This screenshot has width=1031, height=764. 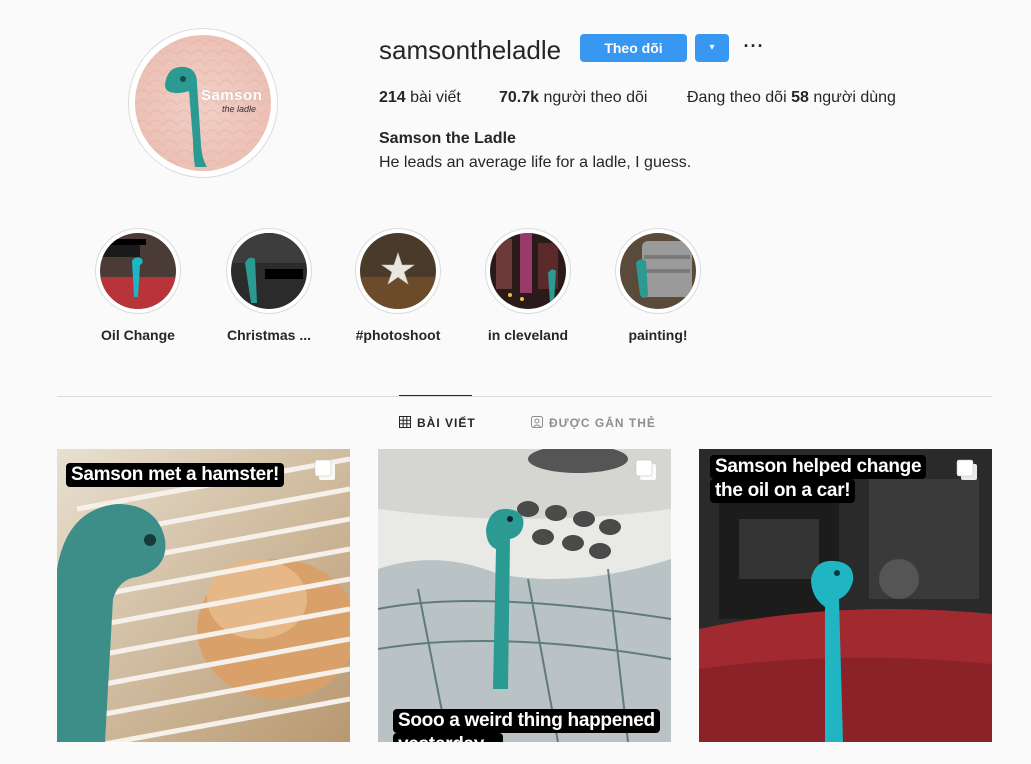 I want to click on more-options-button: ···, so click(x=754, y=48).